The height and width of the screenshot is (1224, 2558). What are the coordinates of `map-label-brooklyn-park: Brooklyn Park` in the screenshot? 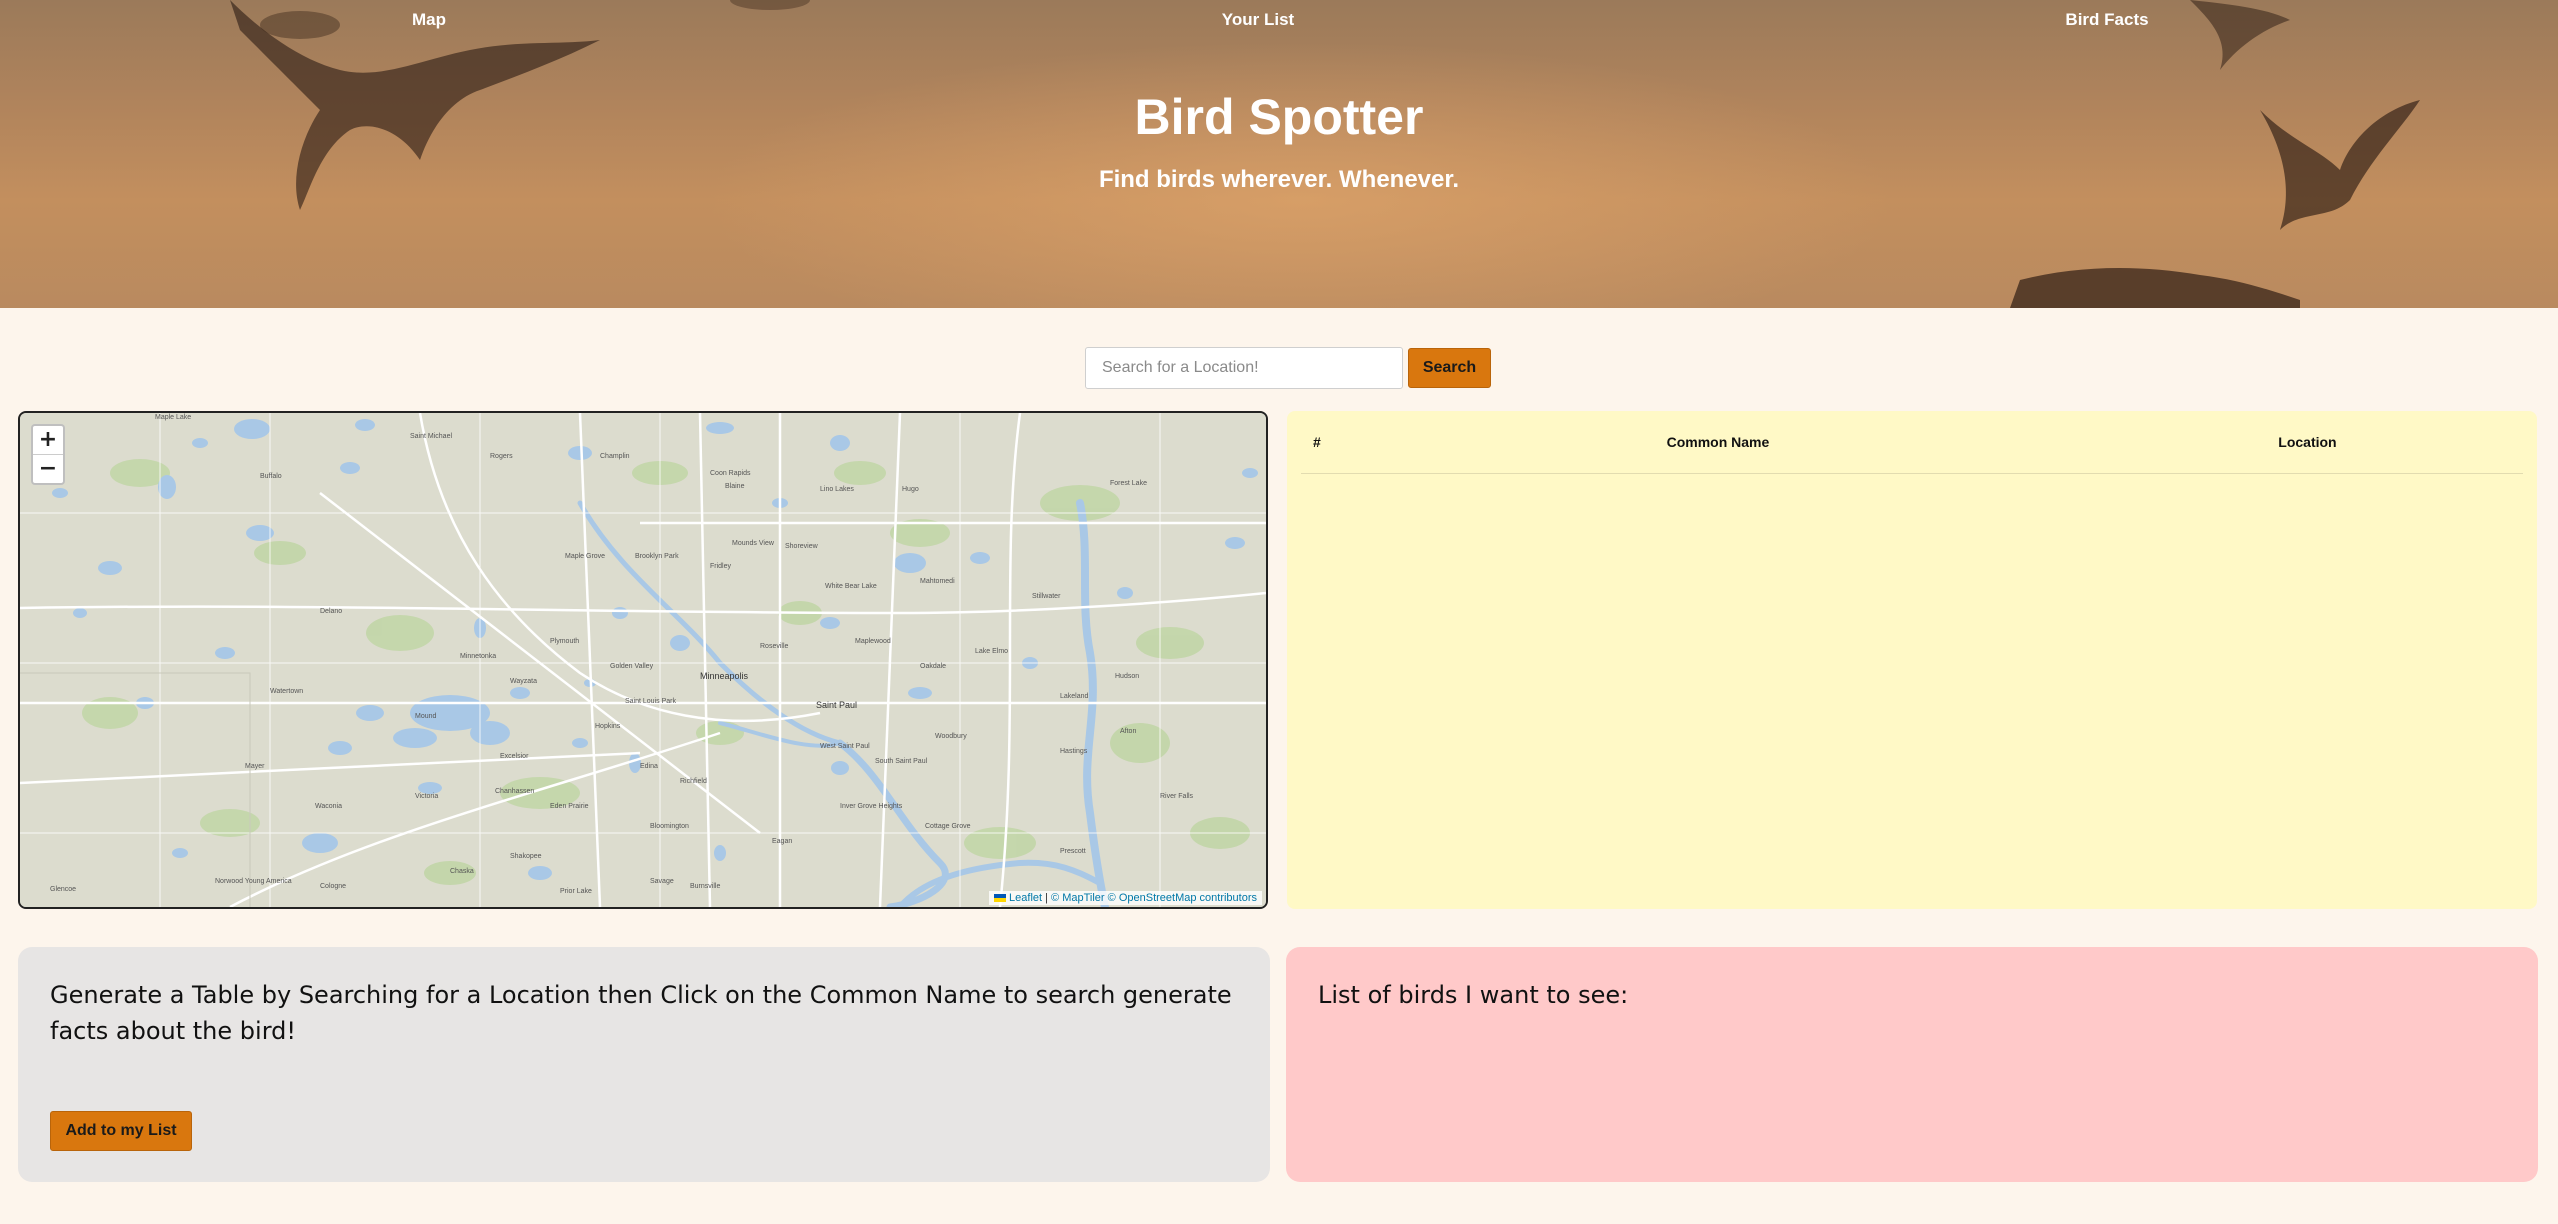 It's located at (657, 556).